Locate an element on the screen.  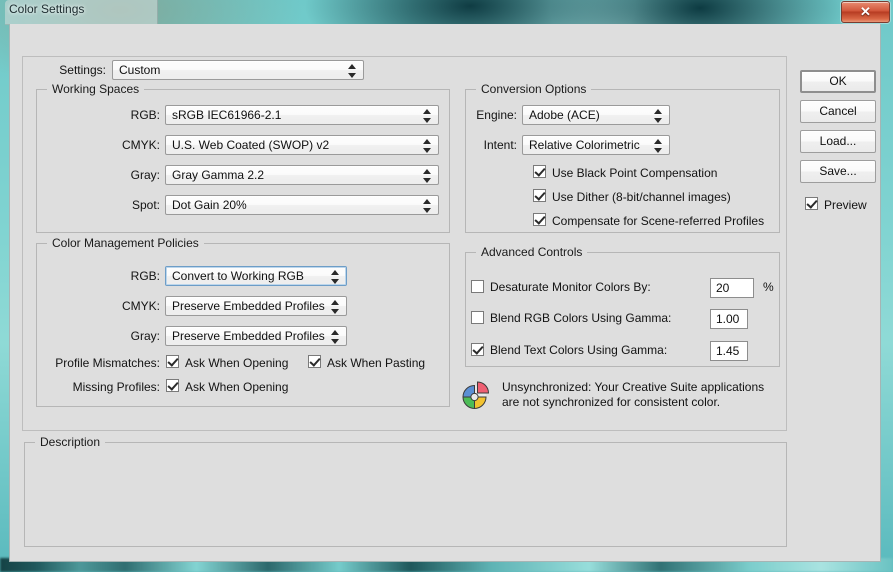
policy-gray-combo: Preserve Embedded Profiles is located at coordinates (256, 336).